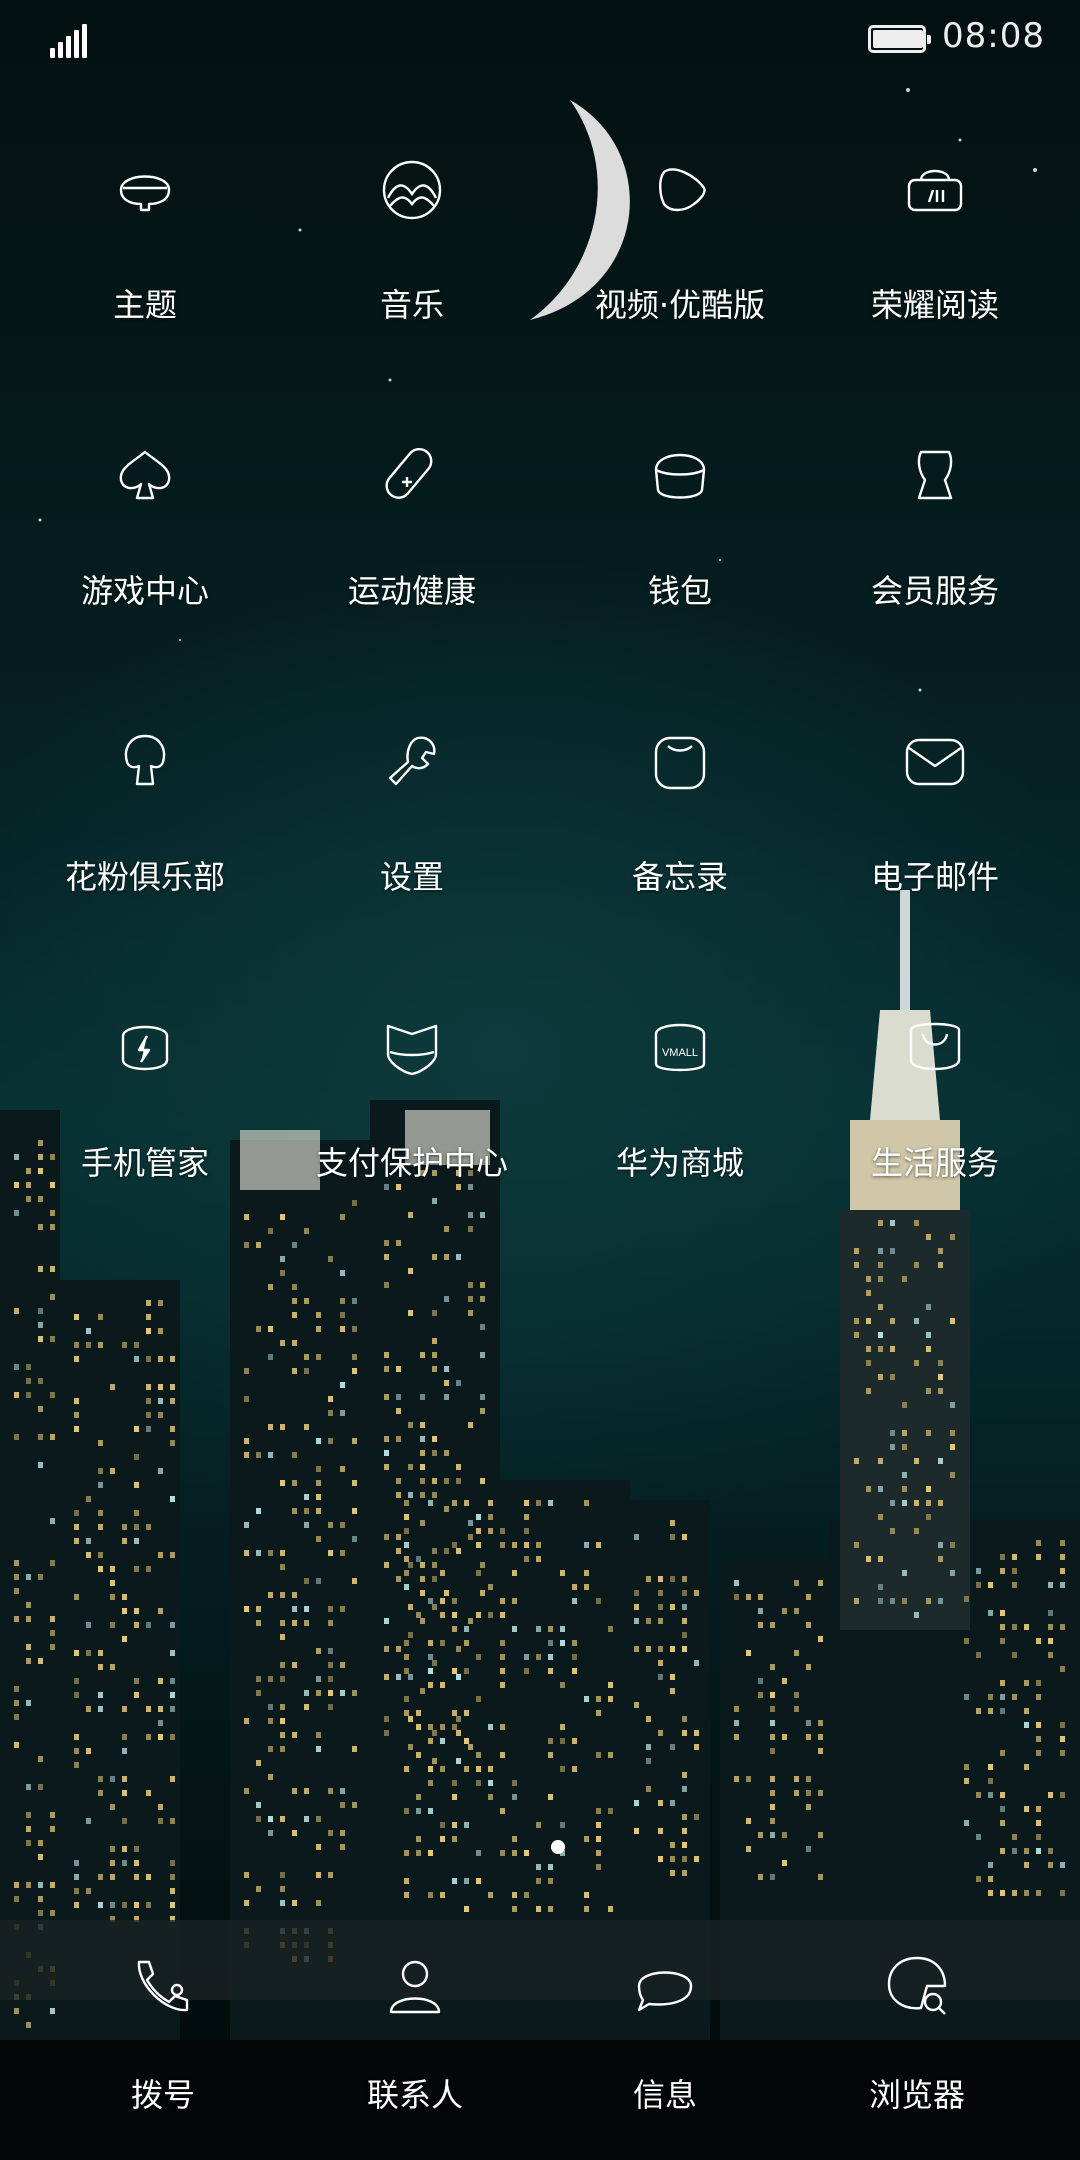 Image resolution: width=1080 pixels, height=2160 pixels. I want to click on app-label: 支付保护中心, so click(411, 1163).